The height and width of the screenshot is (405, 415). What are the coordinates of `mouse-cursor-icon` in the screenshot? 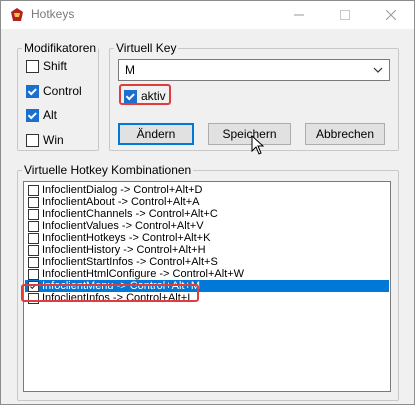 It's located at (258, 145).